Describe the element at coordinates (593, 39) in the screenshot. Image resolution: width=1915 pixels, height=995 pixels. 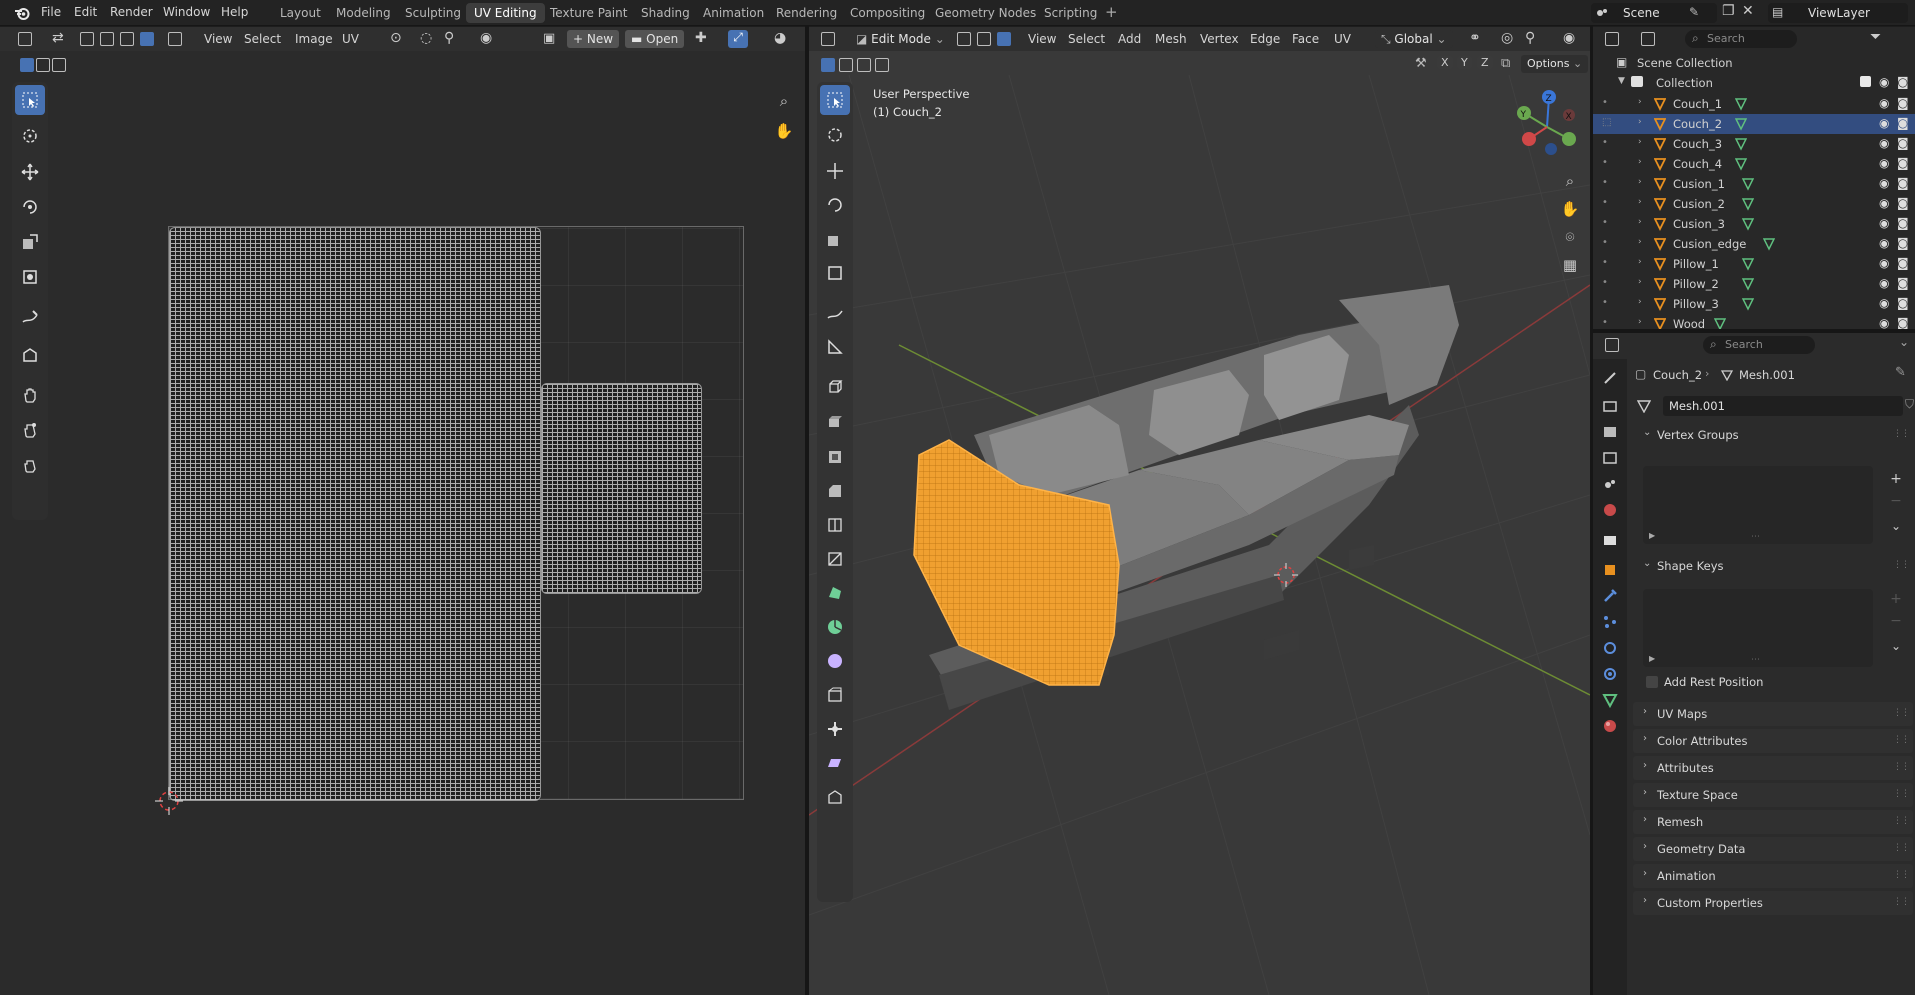
I see `new-image-button: + New` at that location.